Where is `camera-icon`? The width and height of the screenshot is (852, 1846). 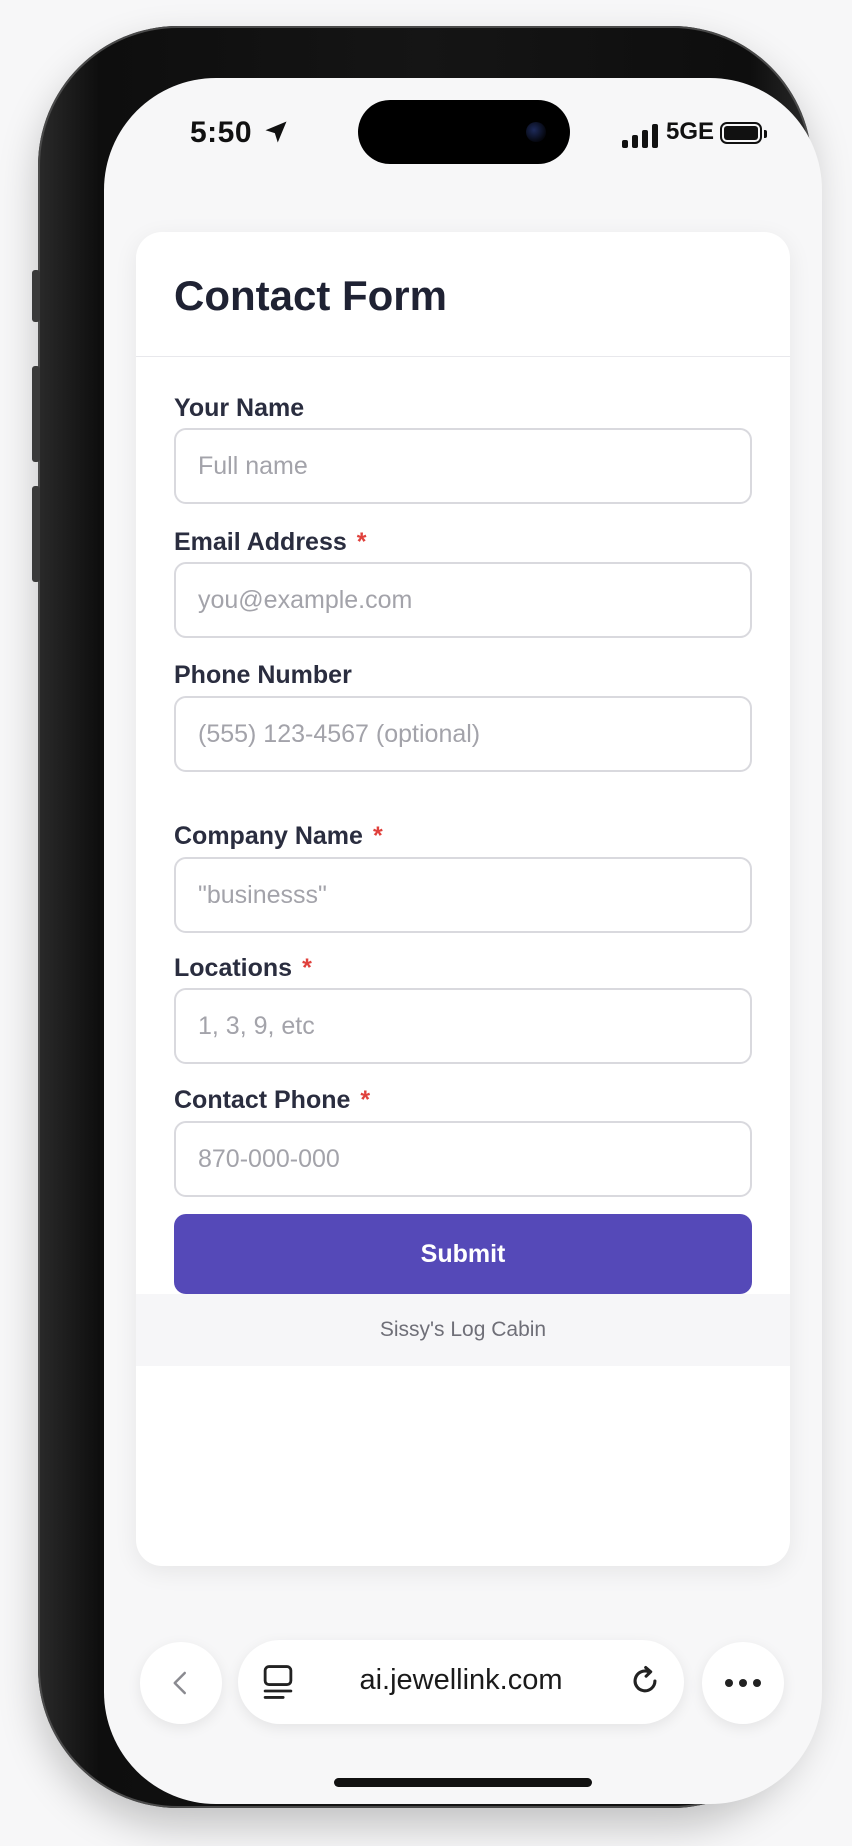 camera-icon is located at coordinates (536, 132).